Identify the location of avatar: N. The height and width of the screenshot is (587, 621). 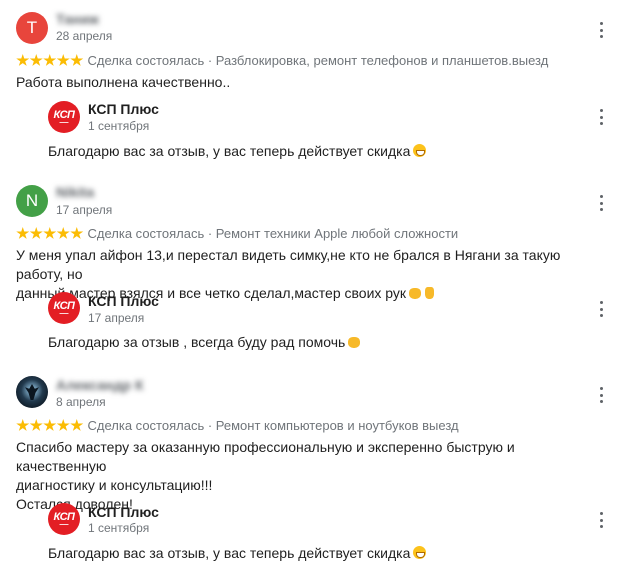
(32, 201).